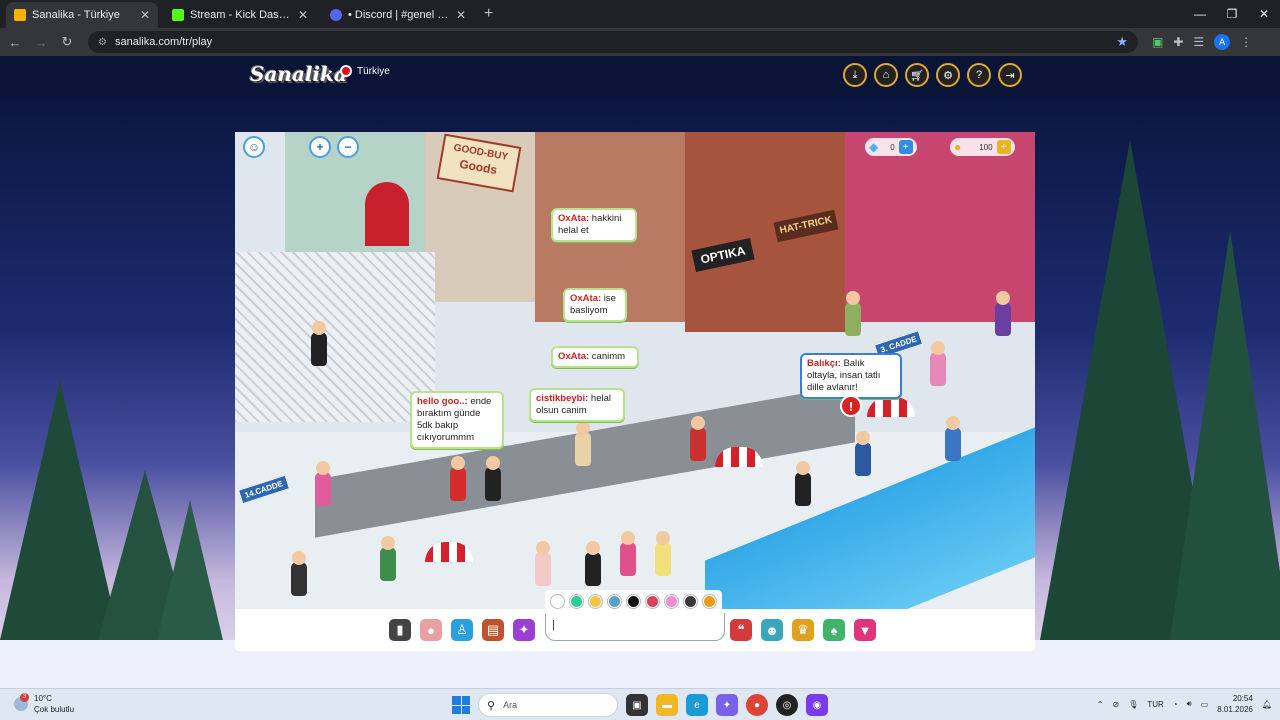  What do you see at coordinates (637, 705) in the screenshot?
I see `task-view-icon: ▣` at bounding box center [637, 705].